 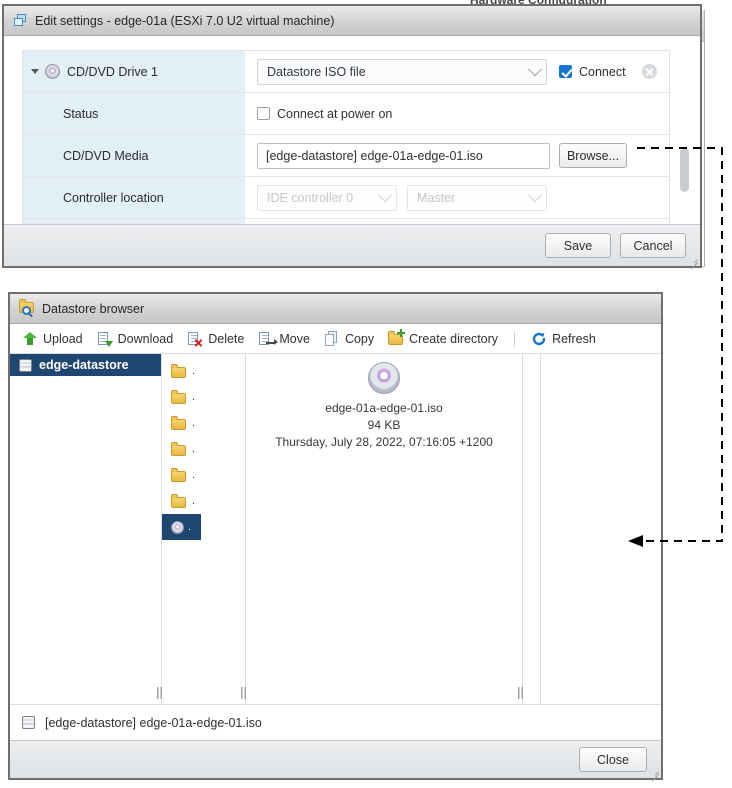 What do you see at coordinates (454, 338) in the screenshot?
I see `create-directory-label: Create directory` at bounding box center [454, 338].